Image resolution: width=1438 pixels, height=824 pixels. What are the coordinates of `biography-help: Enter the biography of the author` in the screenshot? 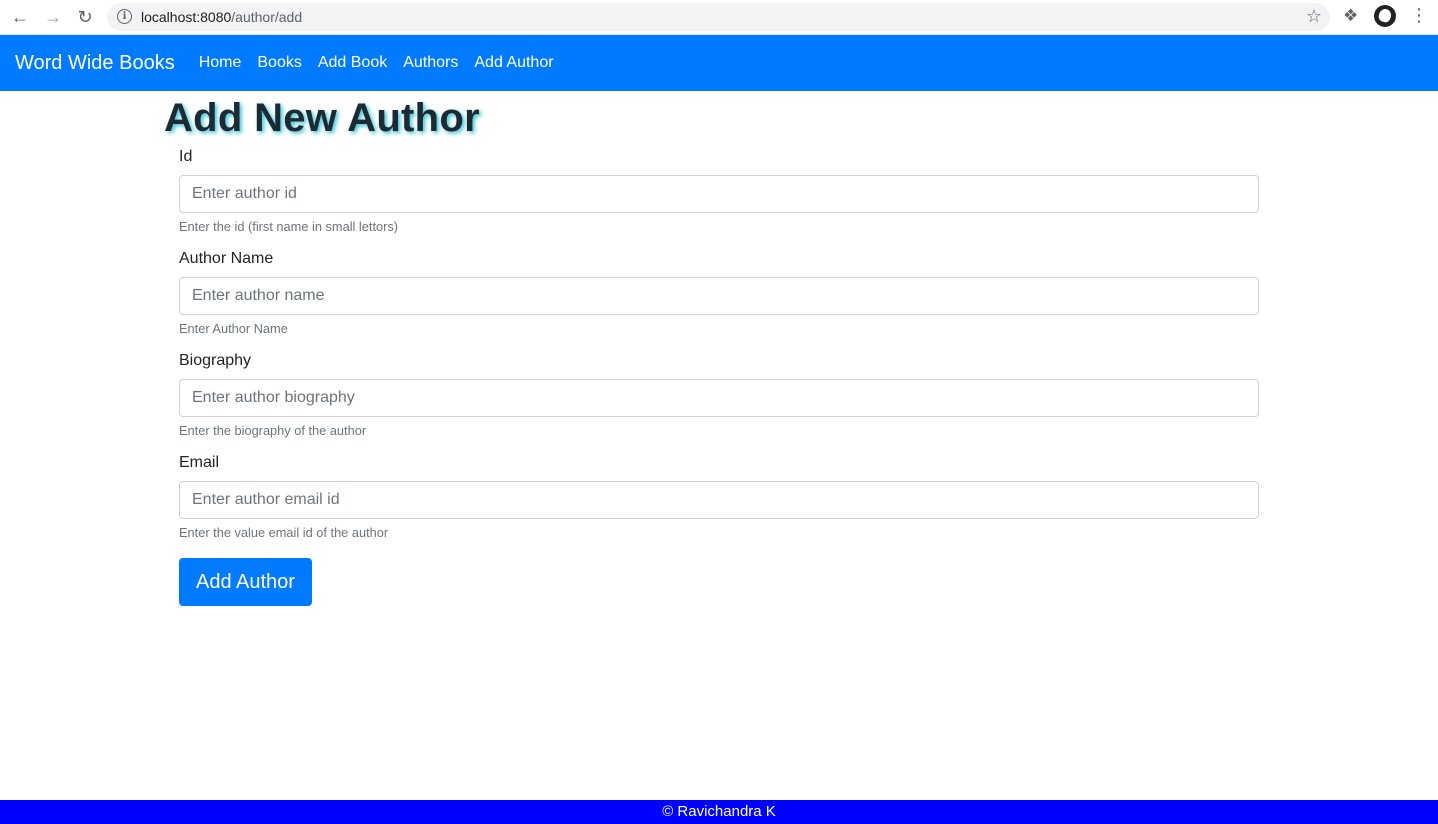 It's located at (273, 430).